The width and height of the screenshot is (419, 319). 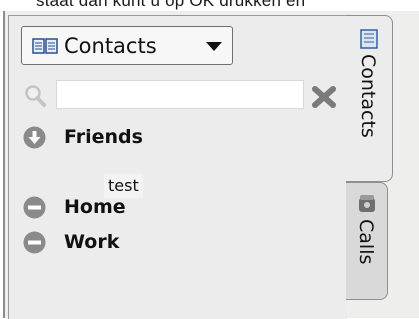 I want to click on tab-calls: Calls, so click(x=367, y=241).